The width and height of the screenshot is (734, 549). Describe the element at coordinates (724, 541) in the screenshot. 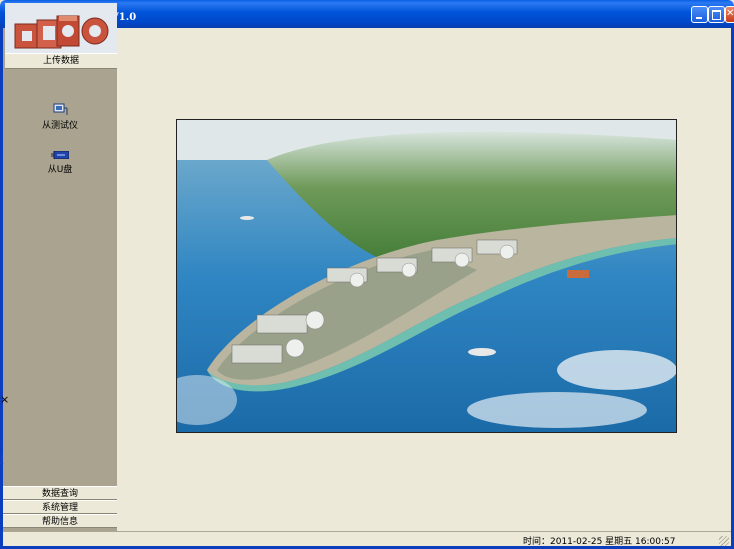

I see `resize-grip-icon` at that location.